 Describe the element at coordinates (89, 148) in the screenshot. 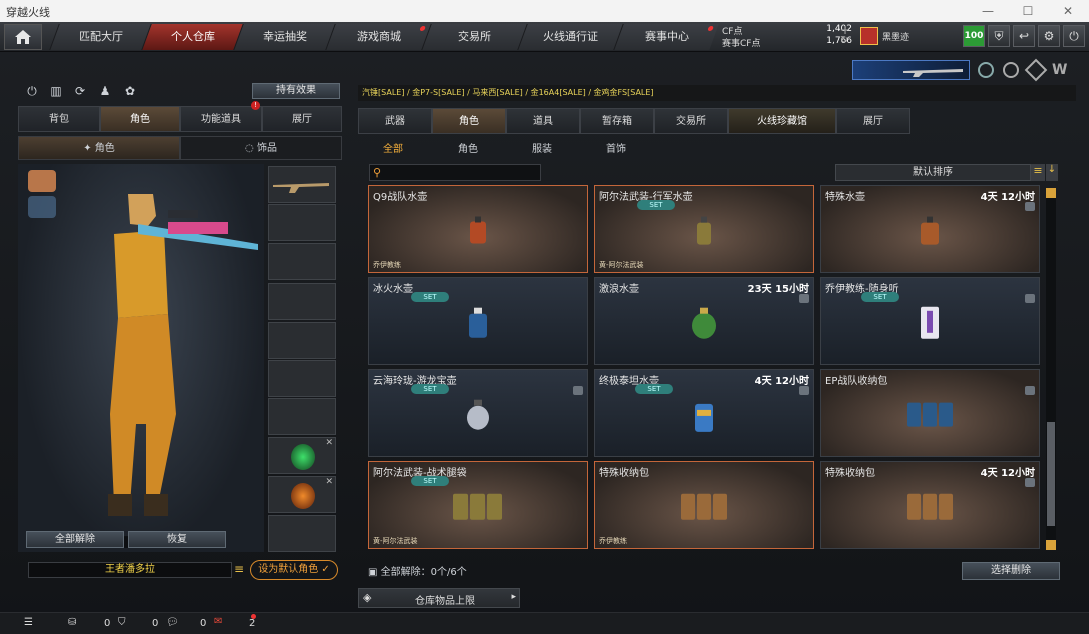

I see `sparkle-icon: ✦` at that location.